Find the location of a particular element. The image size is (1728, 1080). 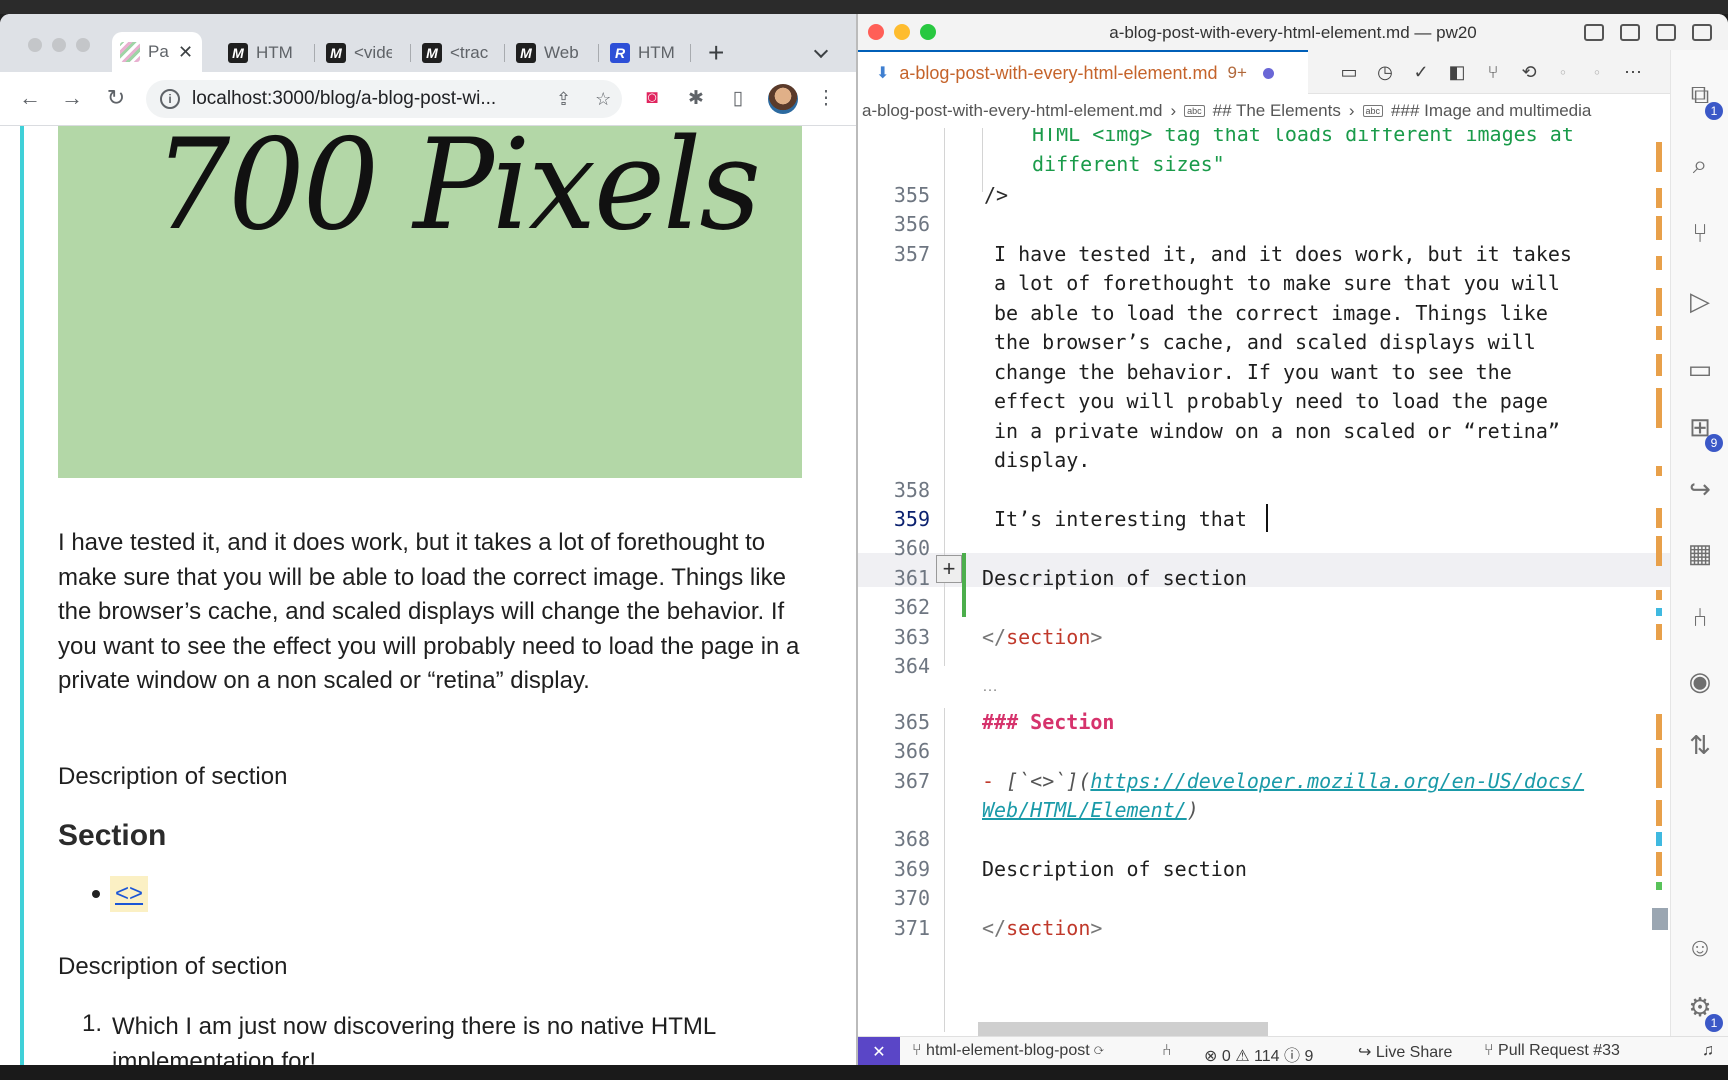

unsaved-dot-icon is located at coordinates (1268, 73).